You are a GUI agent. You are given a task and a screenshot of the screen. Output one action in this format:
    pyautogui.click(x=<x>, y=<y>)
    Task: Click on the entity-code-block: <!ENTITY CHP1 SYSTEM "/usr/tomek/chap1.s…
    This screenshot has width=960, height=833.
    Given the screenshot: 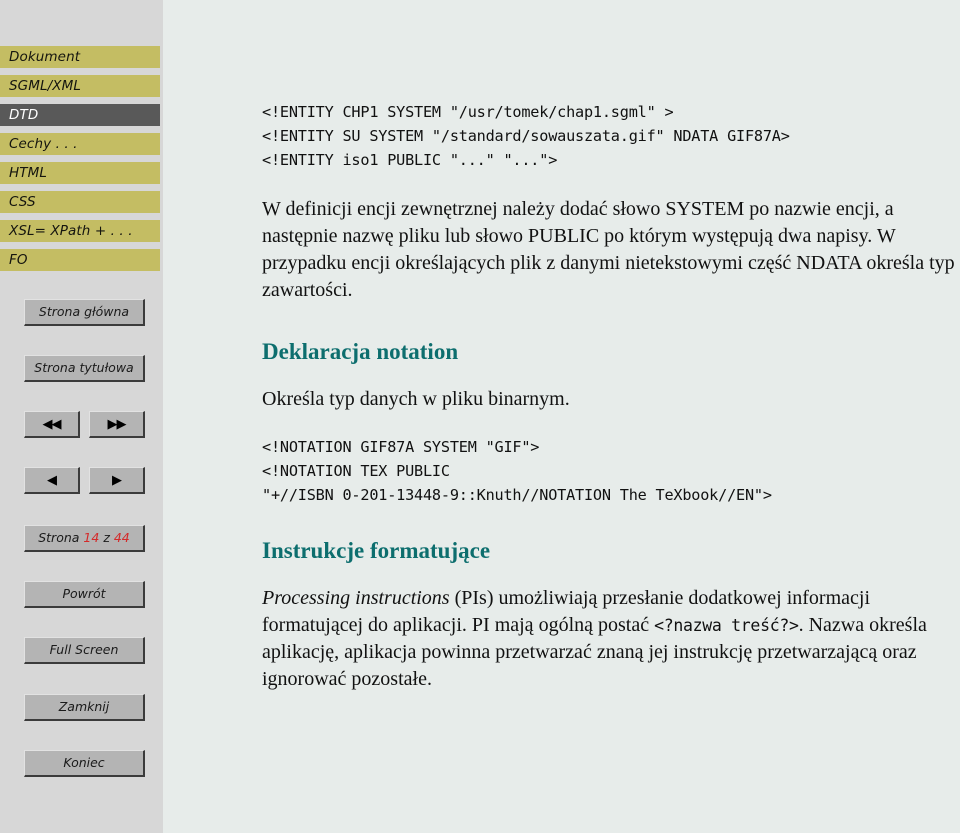 What is the action you would take?
    pyautogui.click(x=526, y=136)
    